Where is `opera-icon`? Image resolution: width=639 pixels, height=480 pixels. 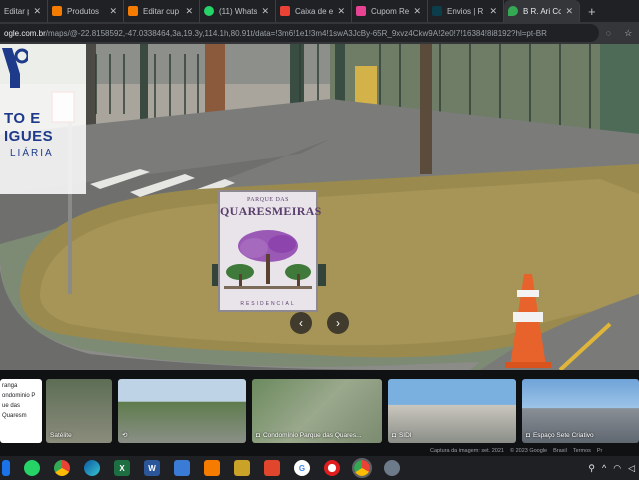 opera-icon is located at coordinates (332, 468).